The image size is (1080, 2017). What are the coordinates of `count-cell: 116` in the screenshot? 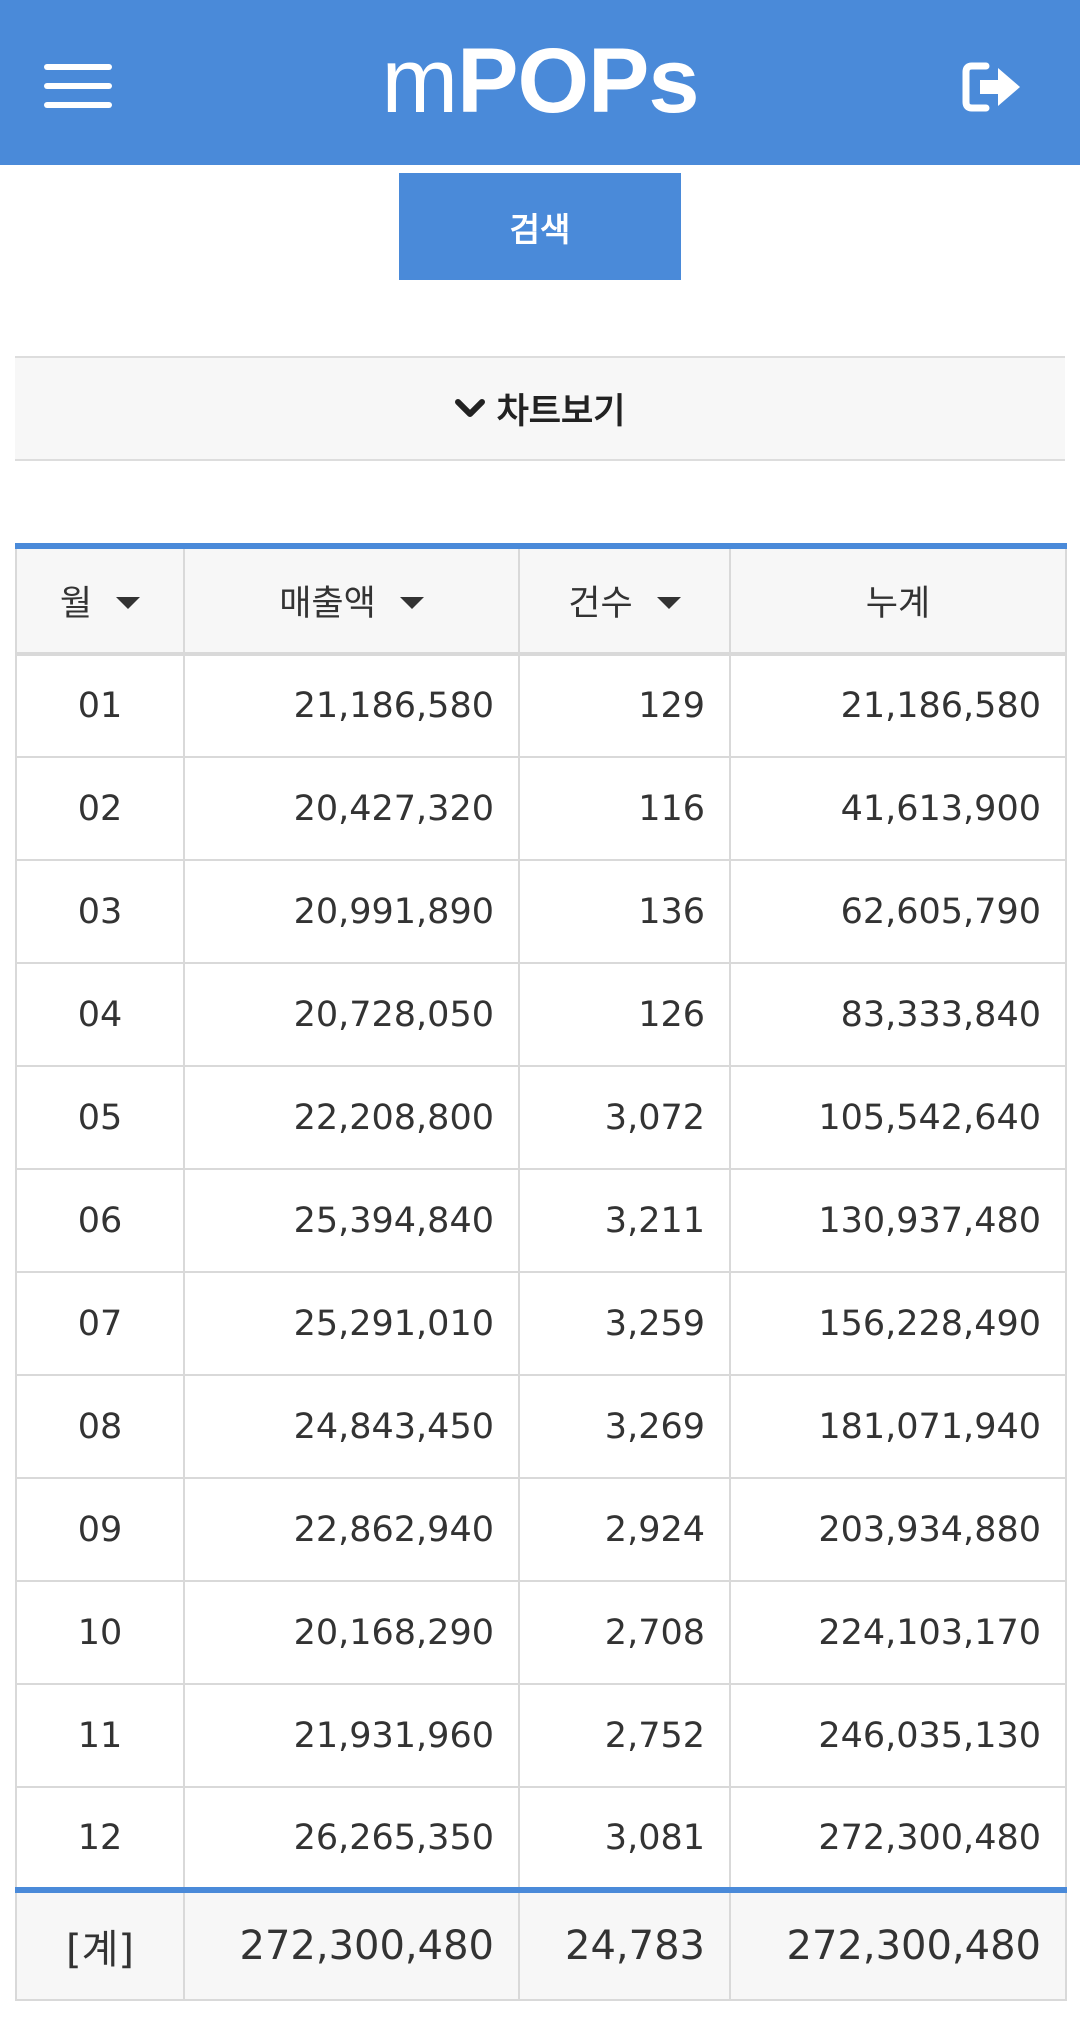 It's located at (624, 808).